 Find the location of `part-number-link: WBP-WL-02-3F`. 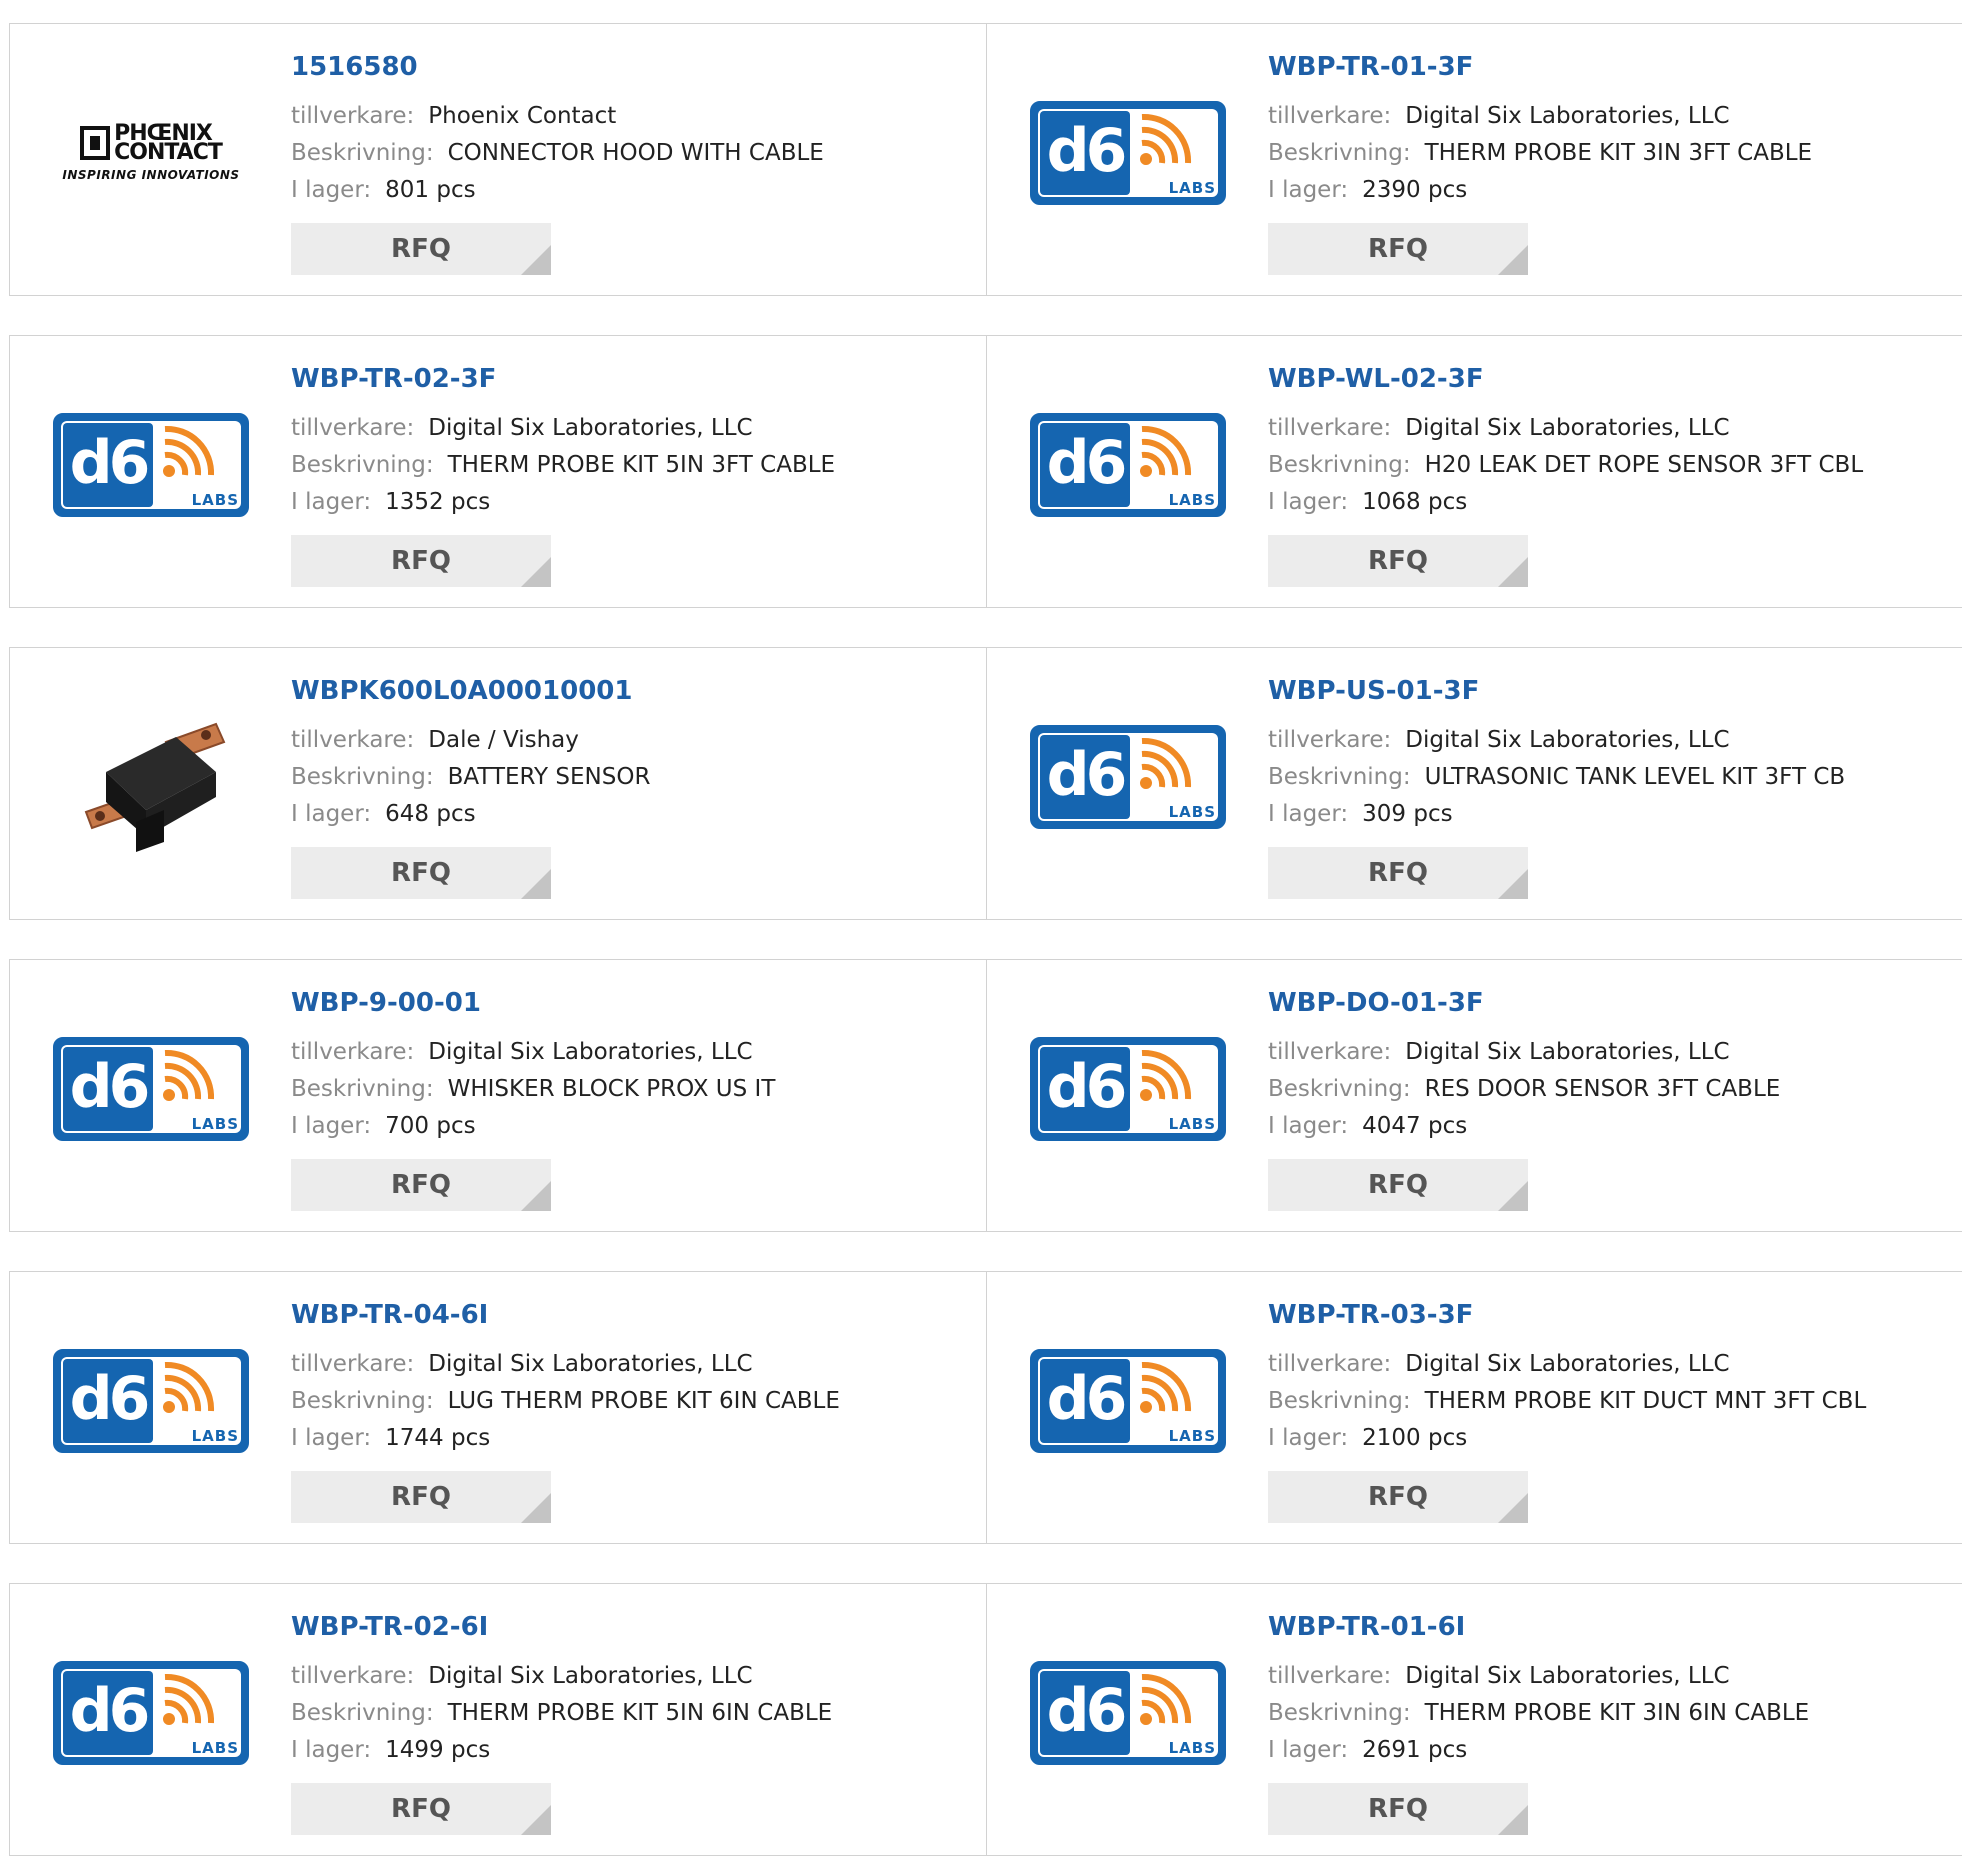

part-number-link: WBP-WL-02-3F is located at coordinates (1610, 379).